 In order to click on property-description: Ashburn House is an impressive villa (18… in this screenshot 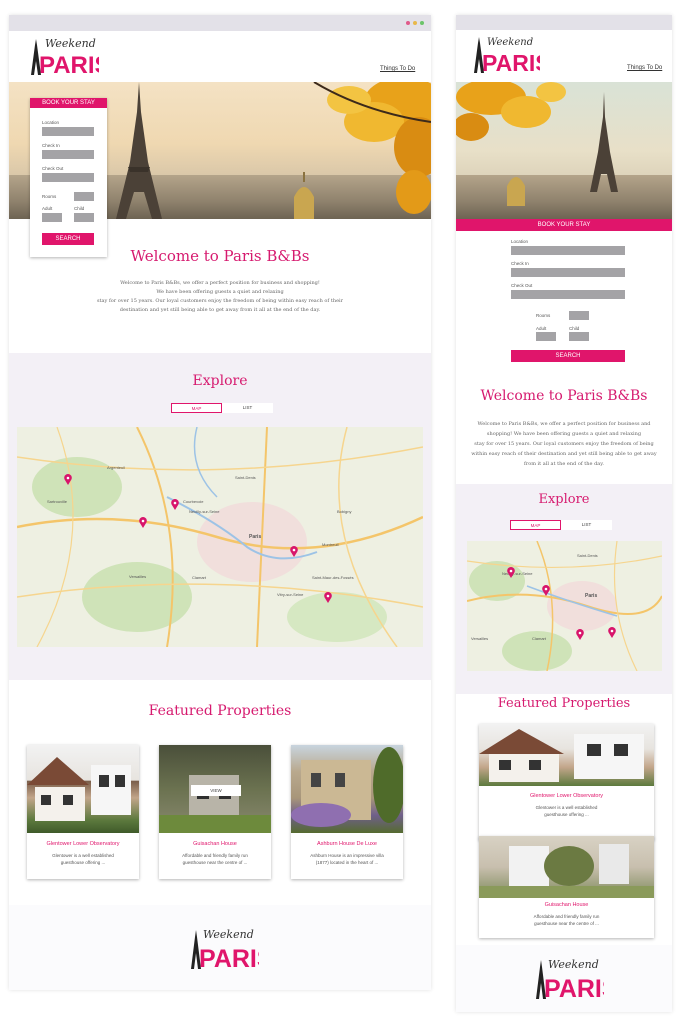, I will do `click(347, 859)`.